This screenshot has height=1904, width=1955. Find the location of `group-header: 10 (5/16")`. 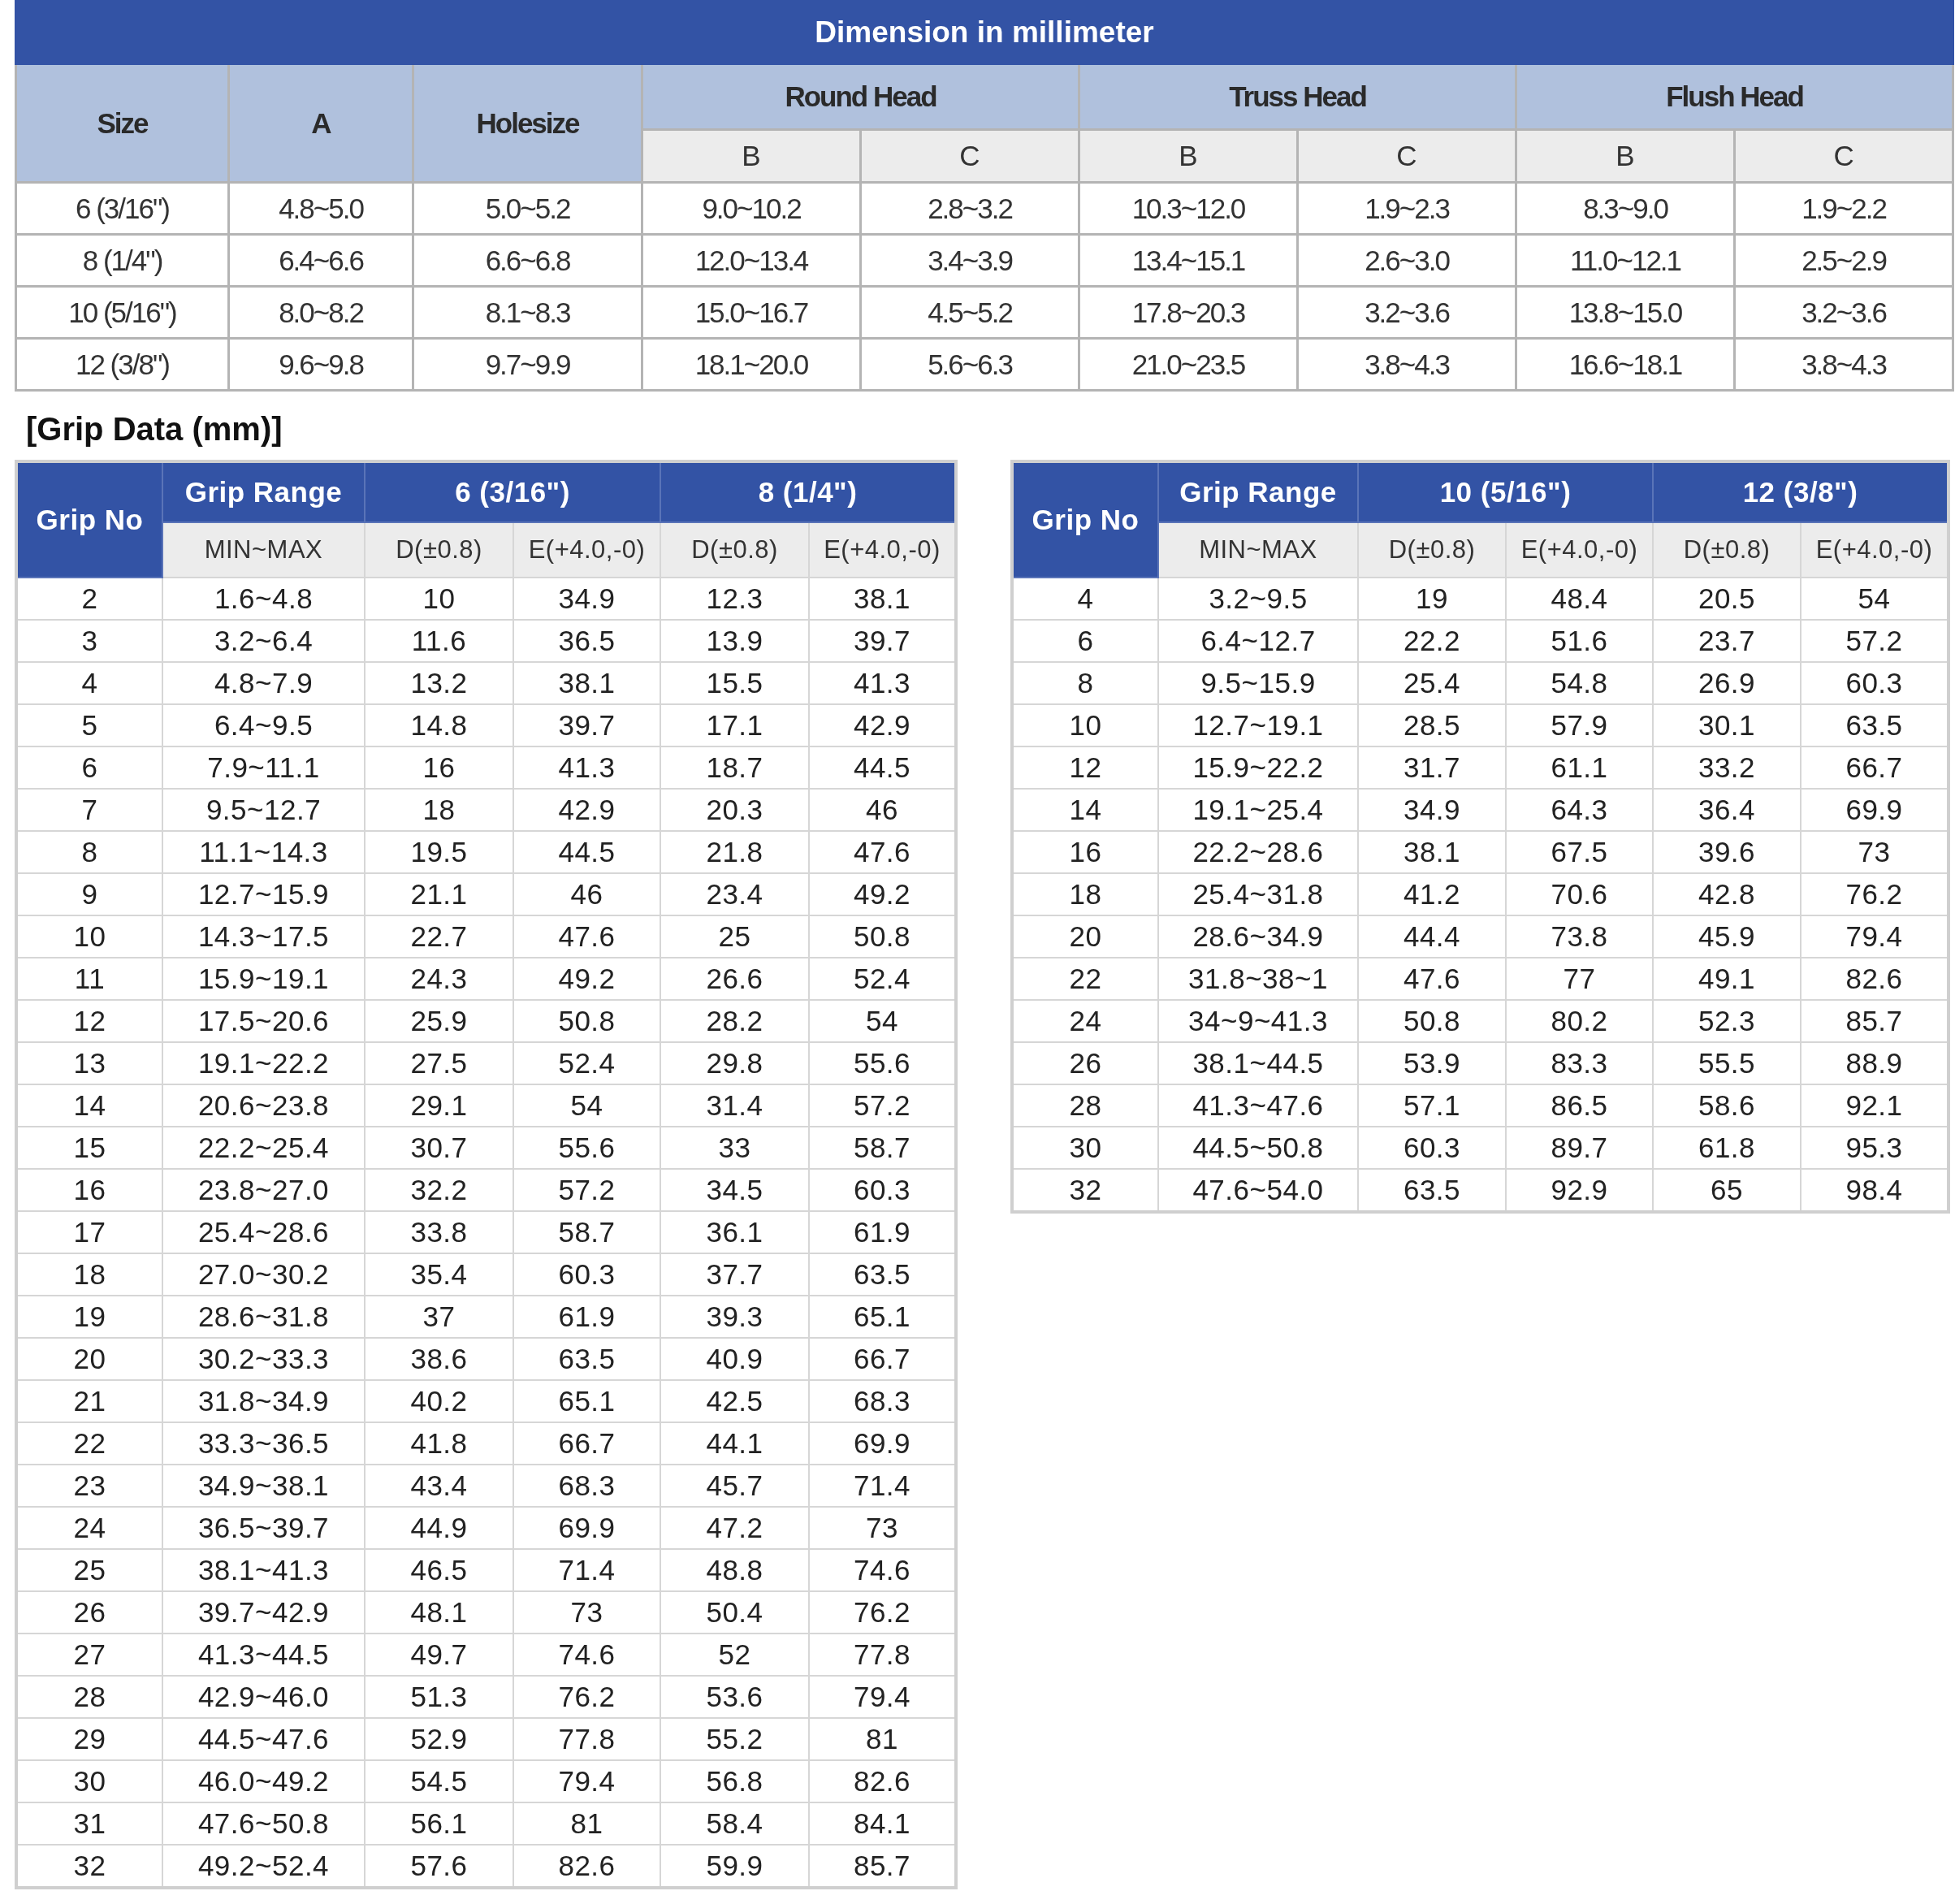

group-header: 10 (5/16") is located at coordinates (1505, 492).